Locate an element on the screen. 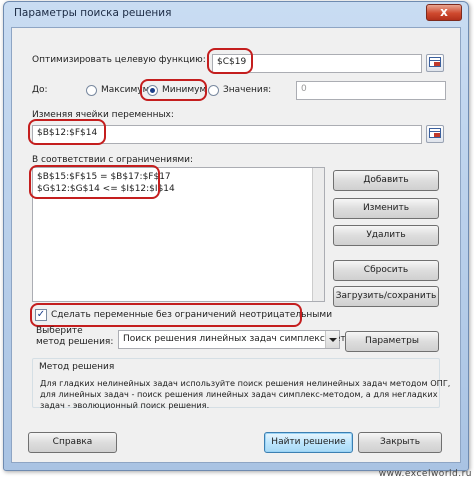 This screenshot has width=474, height=479. variables-ref-button is located at coordinates (435, 134).